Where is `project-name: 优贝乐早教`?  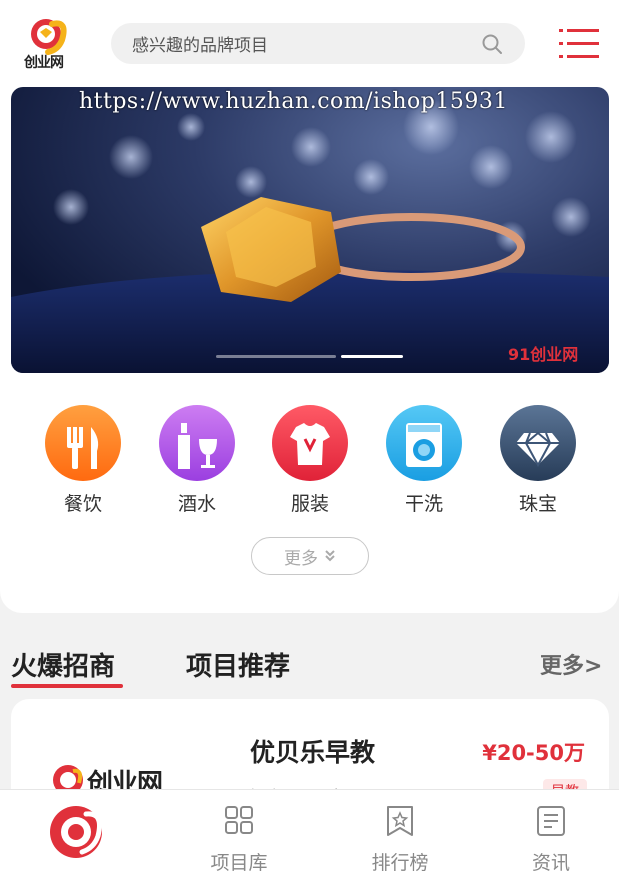
project-name: 优贝乐早教 is located at coordinates (313, 752).